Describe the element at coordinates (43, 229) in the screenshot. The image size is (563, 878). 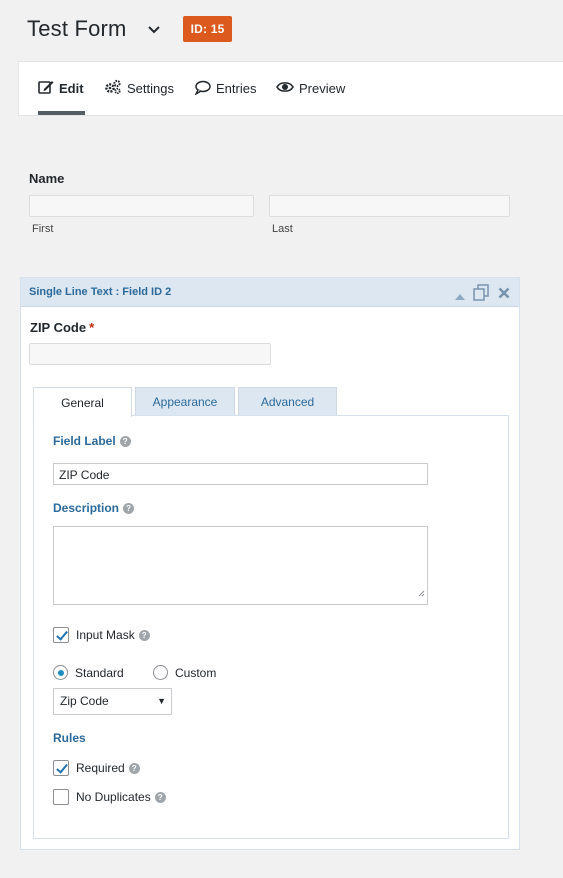
I see `first-name-sublabel: First` at that location.